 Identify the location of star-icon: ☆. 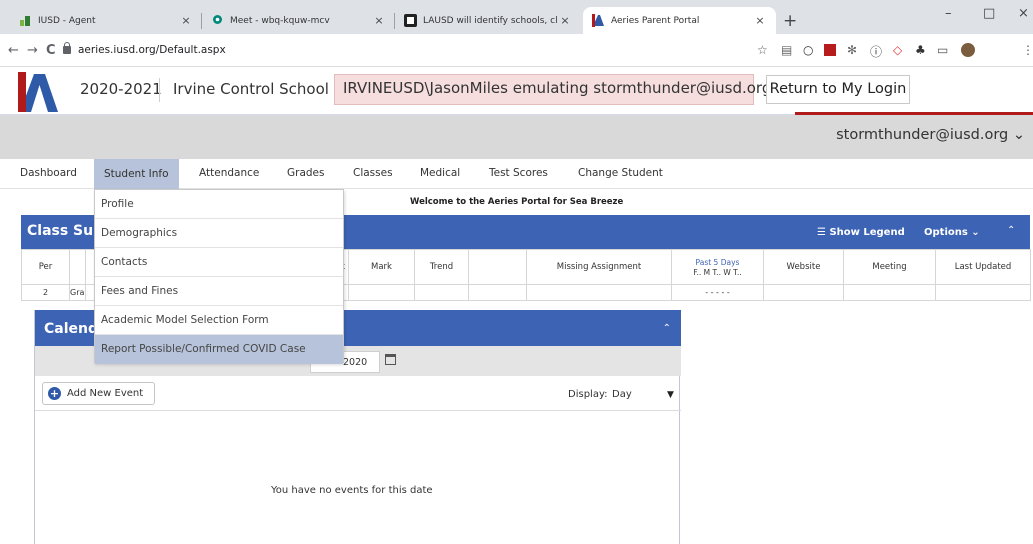
(762, 50).